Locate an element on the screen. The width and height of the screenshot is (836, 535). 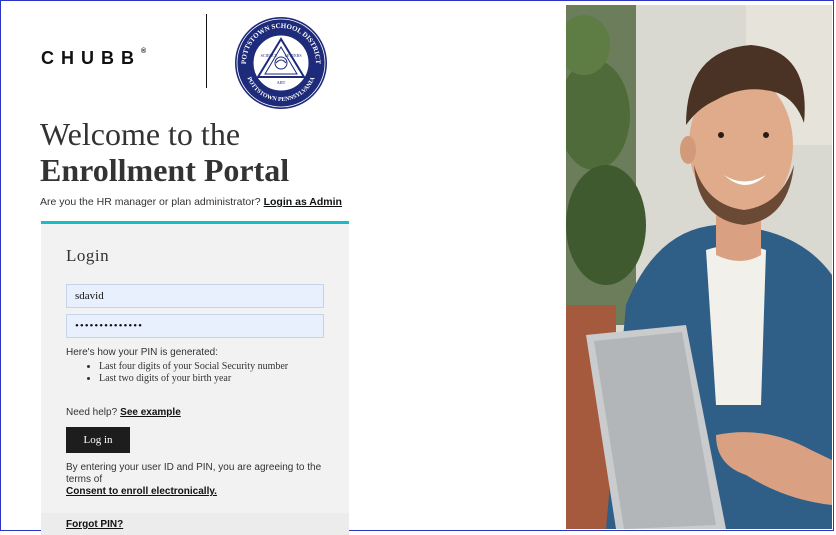
pin-input: •••••••••••••• is located at coordinates (195, 326).